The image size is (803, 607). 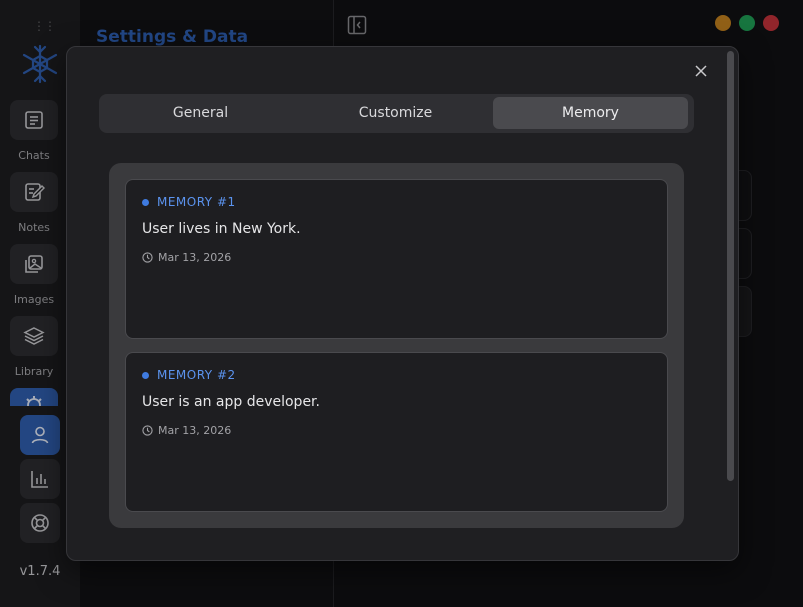 What do you see at coordinates (200, 113) in the screenshot?
I see `tab-general: General` at bounding box center [200, 113].